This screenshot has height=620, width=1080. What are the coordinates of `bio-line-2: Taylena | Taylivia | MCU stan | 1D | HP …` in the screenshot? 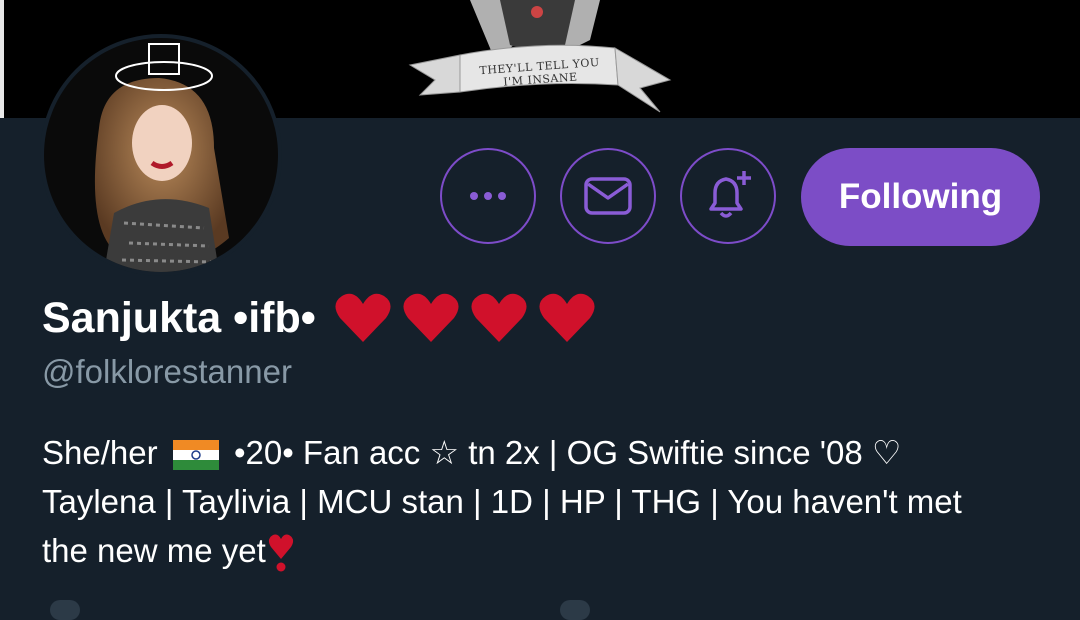 It's located at (502, 501).